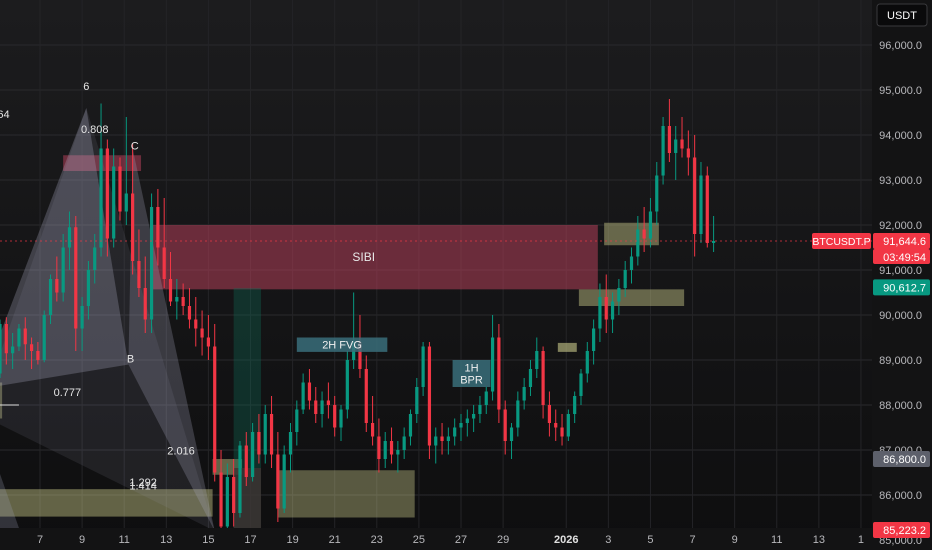 This screenshot has height=550, width=932. What do you see at coordinates (503, 540) in the screenshot?
I see `date-tick-label: 29` at bounding box center [503, 540].